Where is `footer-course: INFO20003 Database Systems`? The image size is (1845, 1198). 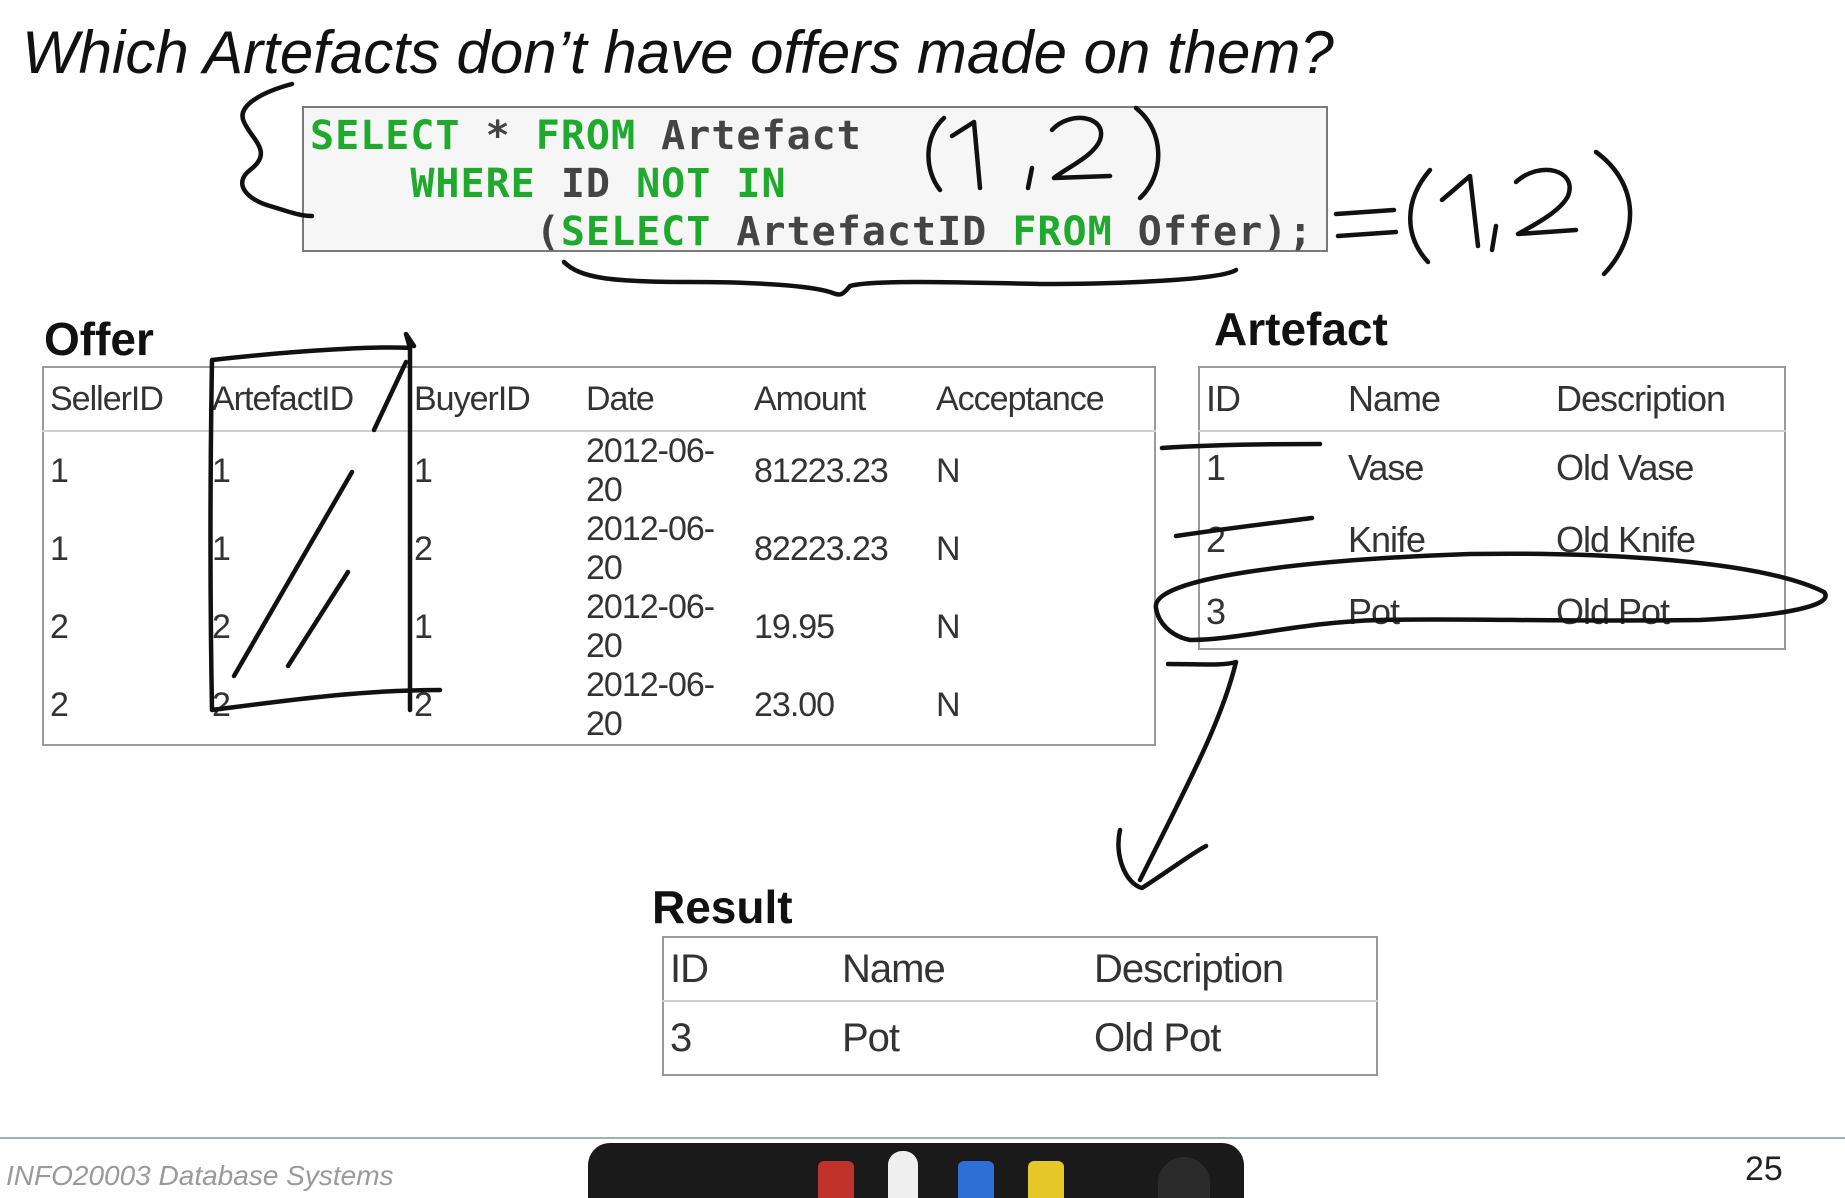
footer-course: INFO20003 Database Systems is located at coordinates (200, 1175).